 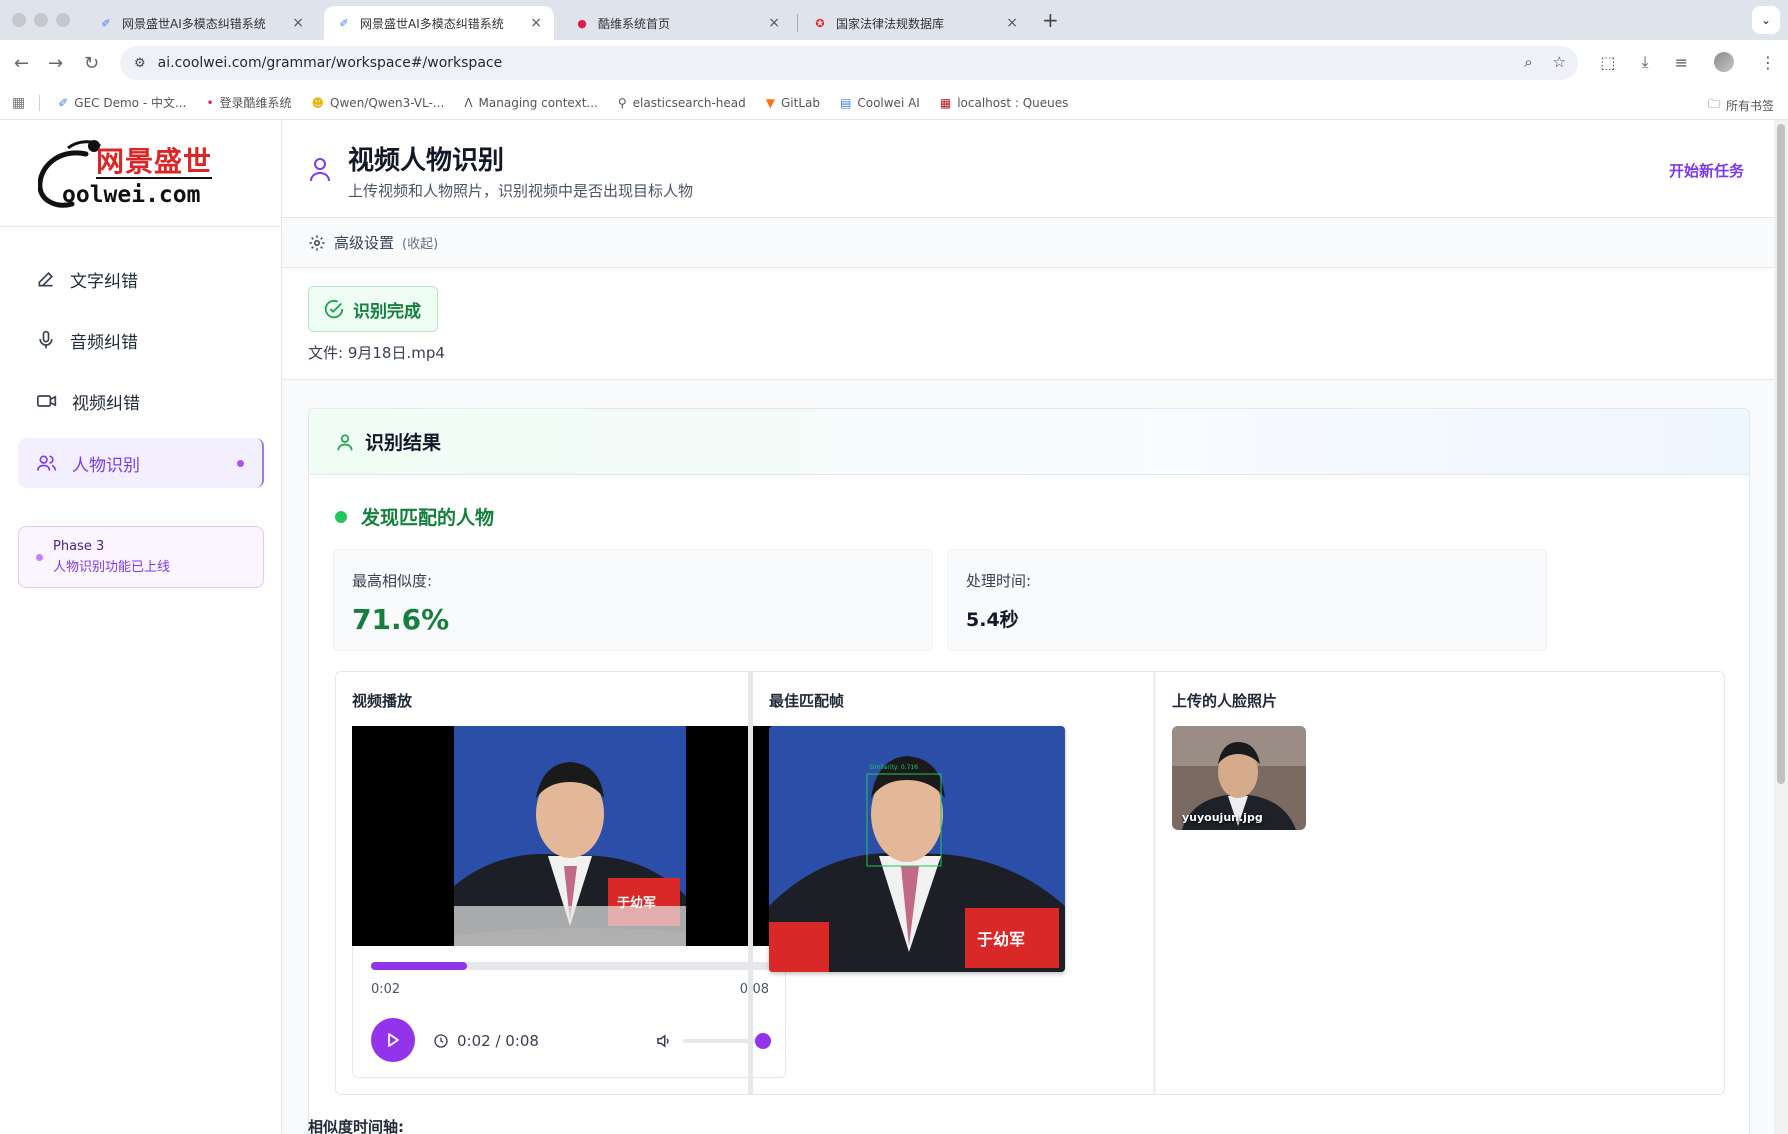 I want to click on sidebar-item-audio-correction: 音频纠错, so click(x=141, y=340).